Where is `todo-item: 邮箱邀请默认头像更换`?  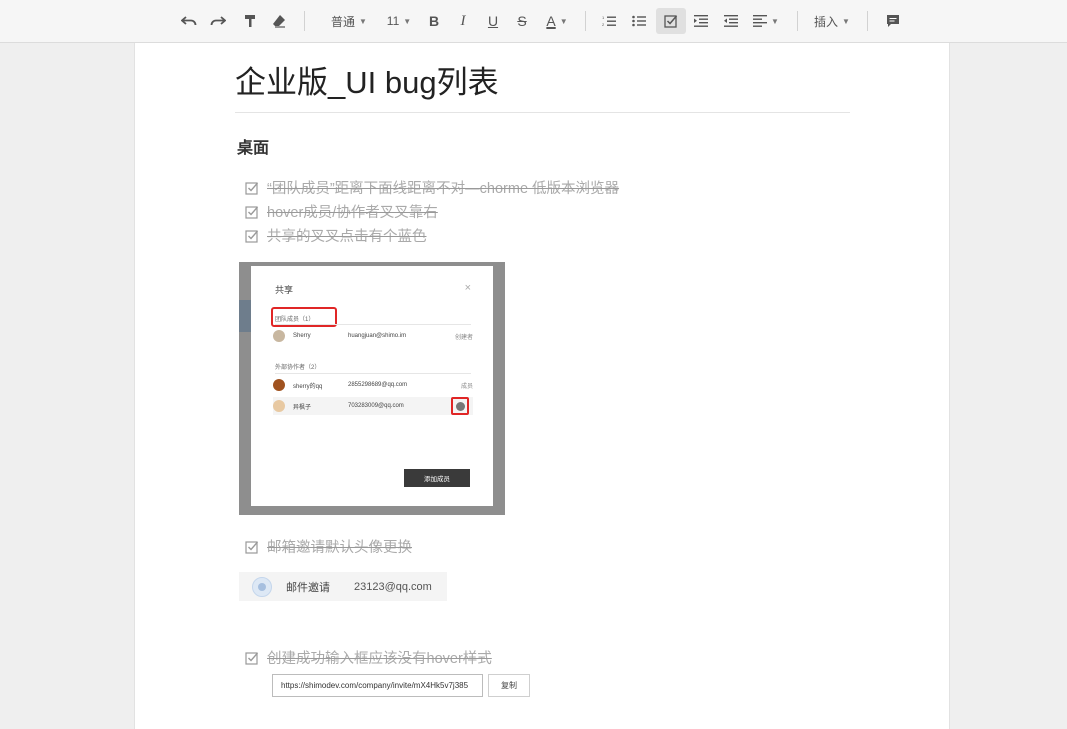
todo-item: 邮箱邀请默认头像更换 is located at coordinates (328, 546).